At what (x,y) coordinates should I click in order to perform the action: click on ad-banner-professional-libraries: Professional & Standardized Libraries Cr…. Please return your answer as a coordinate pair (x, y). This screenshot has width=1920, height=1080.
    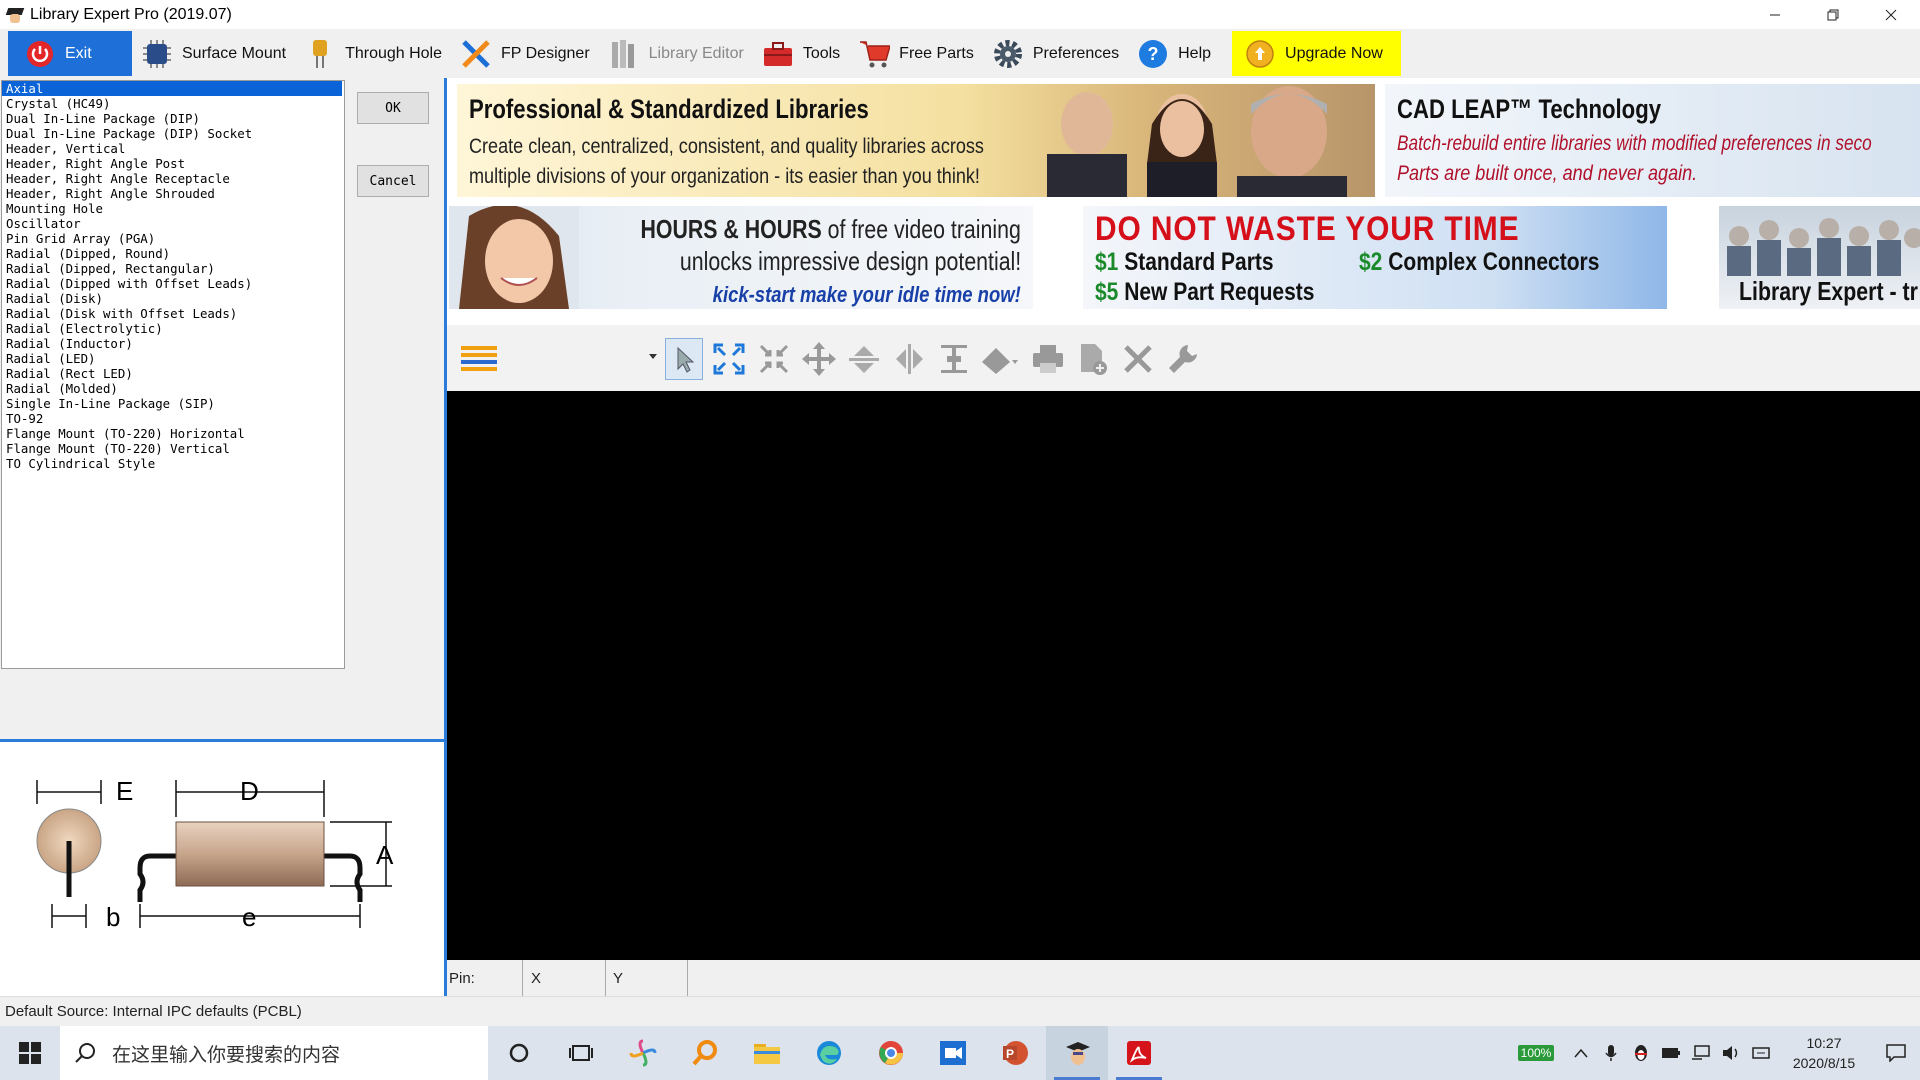
    Looking at the image, I should click on (916, 140).